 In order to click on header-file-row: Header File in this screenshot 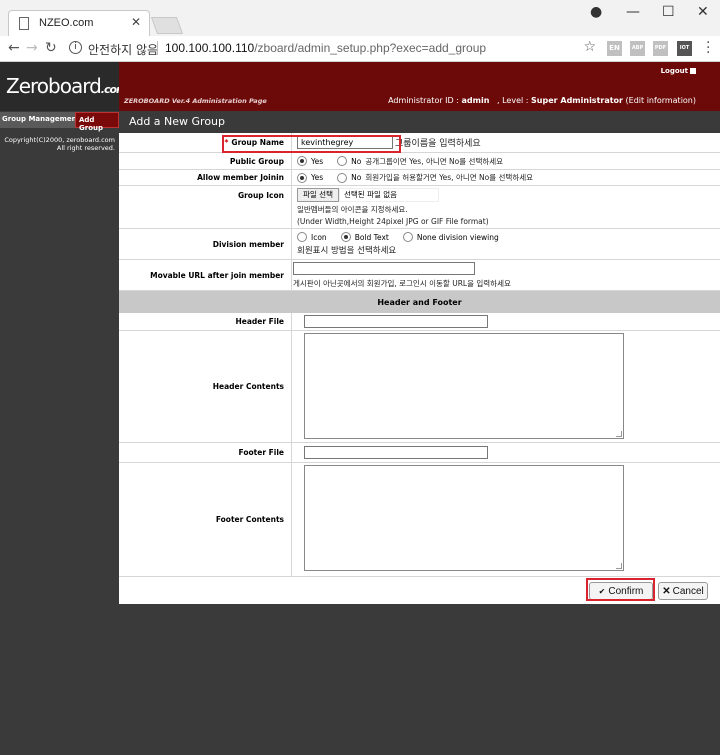, I will do `click(419, 322)`.